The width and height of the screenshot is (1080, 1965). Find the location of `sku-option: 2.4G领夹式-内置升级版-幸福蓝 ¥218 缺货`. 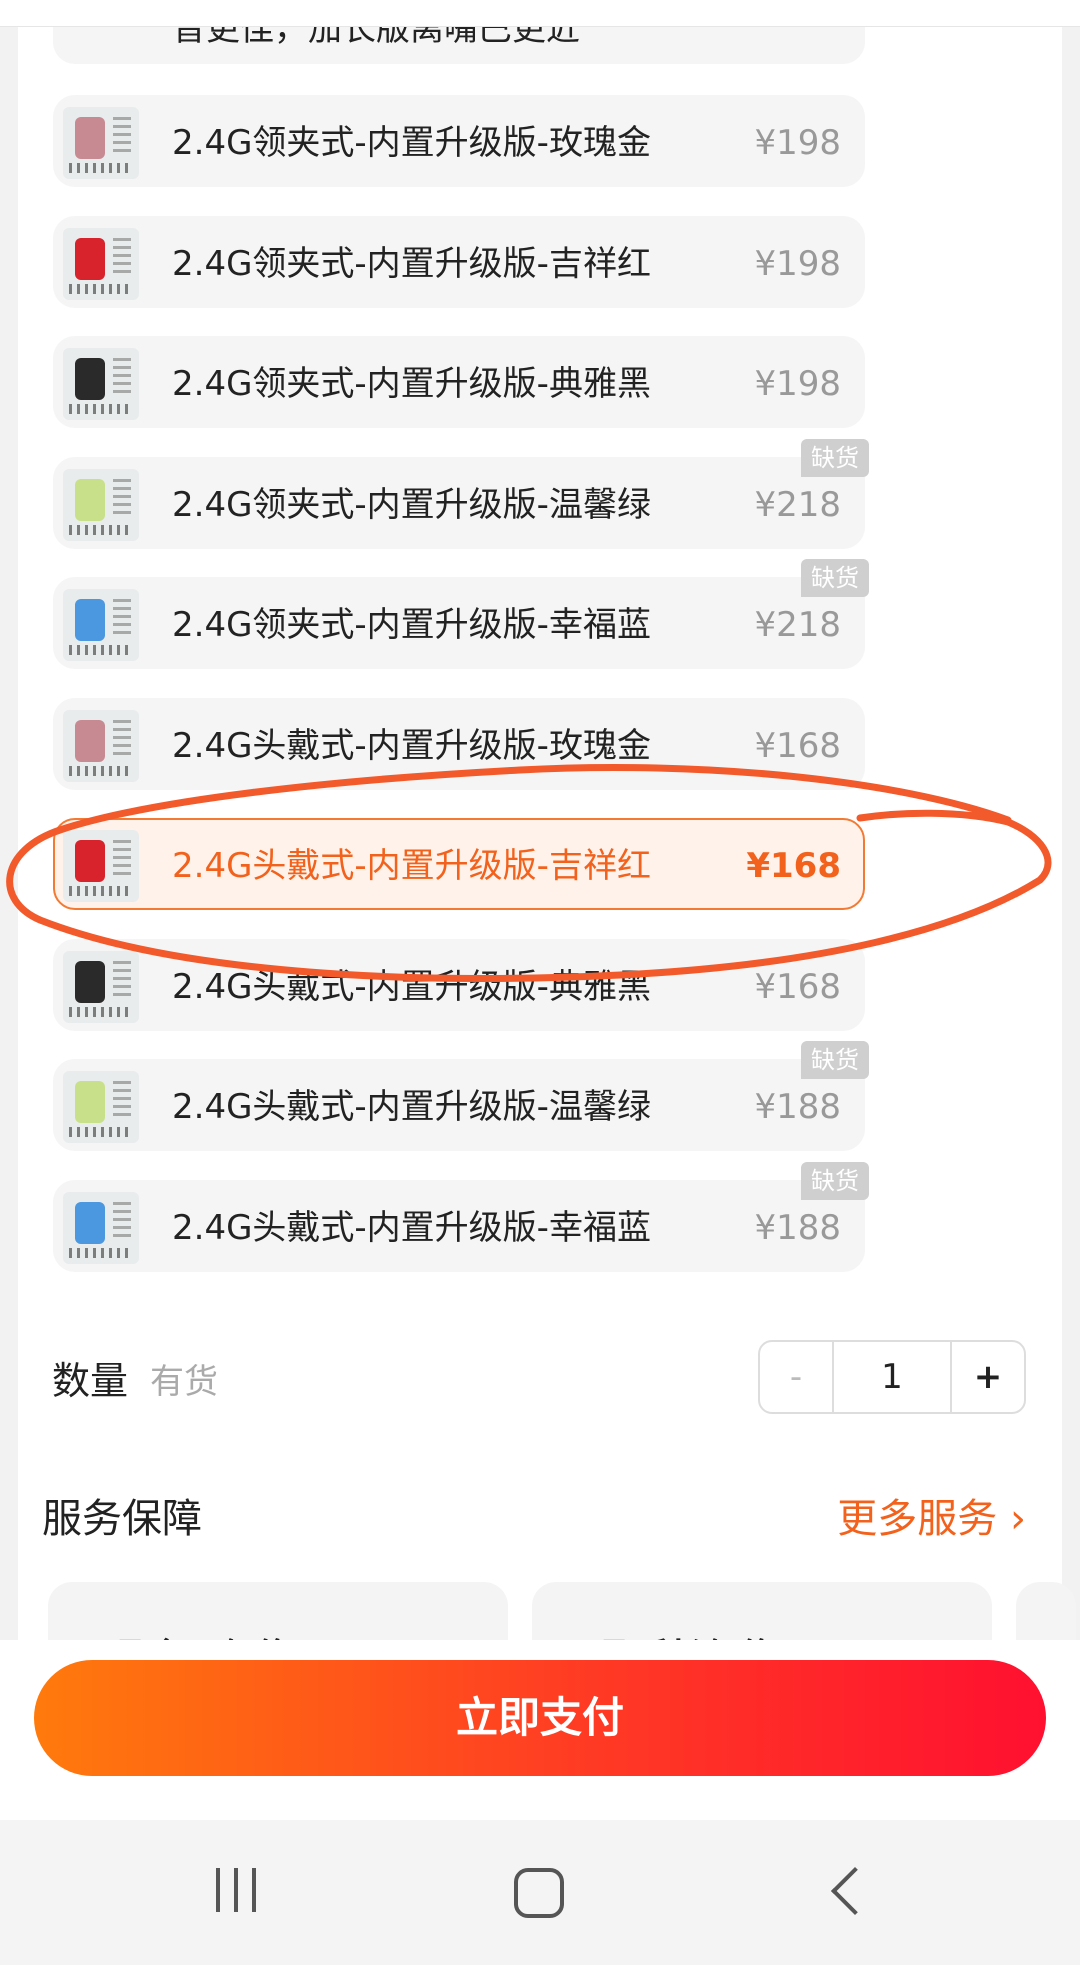

sku-option: 2.4G领夹式-内置升级版-幸福蓝 ¥218 缺货 is located at coordinates (461, 614).